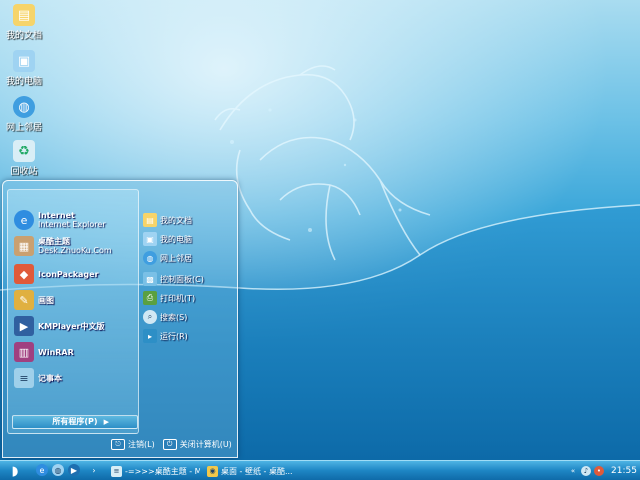 This screenshot has height=480, width=640. Describe the element at coordinates (56, 352) in the screenshot. I see `menu-item-title: WinRAR` at that location.